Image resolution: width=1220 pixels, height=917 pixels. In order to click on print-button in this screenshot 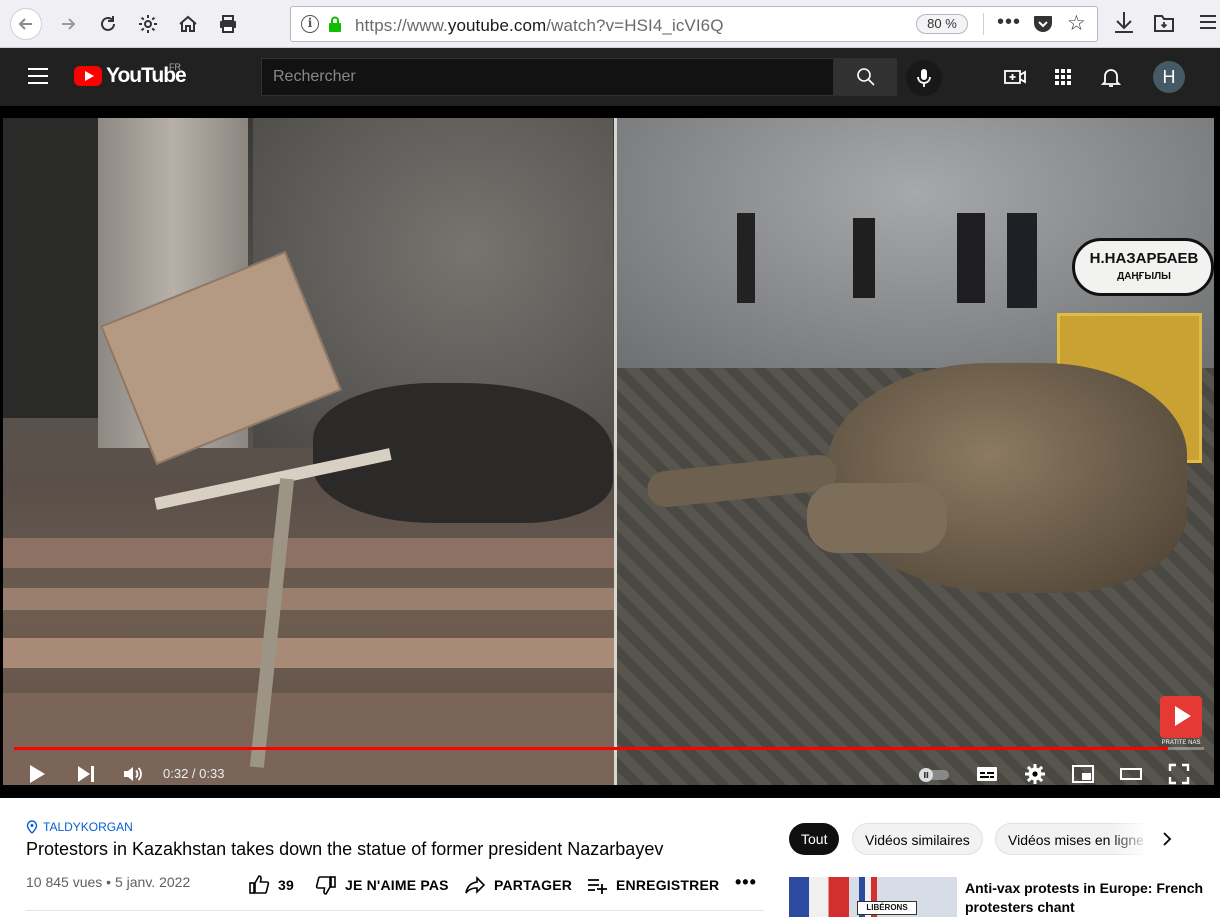, I will do `click(228, 24)`.